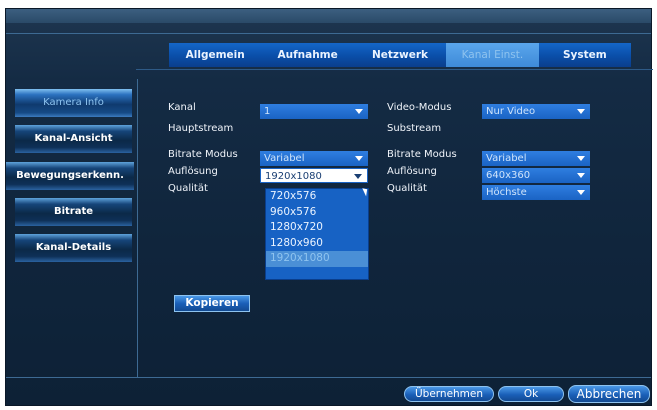 The width and height of the screenshot is (657, 410). I want to click on sidebar-item-kanal-details: Kanal-Details, so click(73, 248).